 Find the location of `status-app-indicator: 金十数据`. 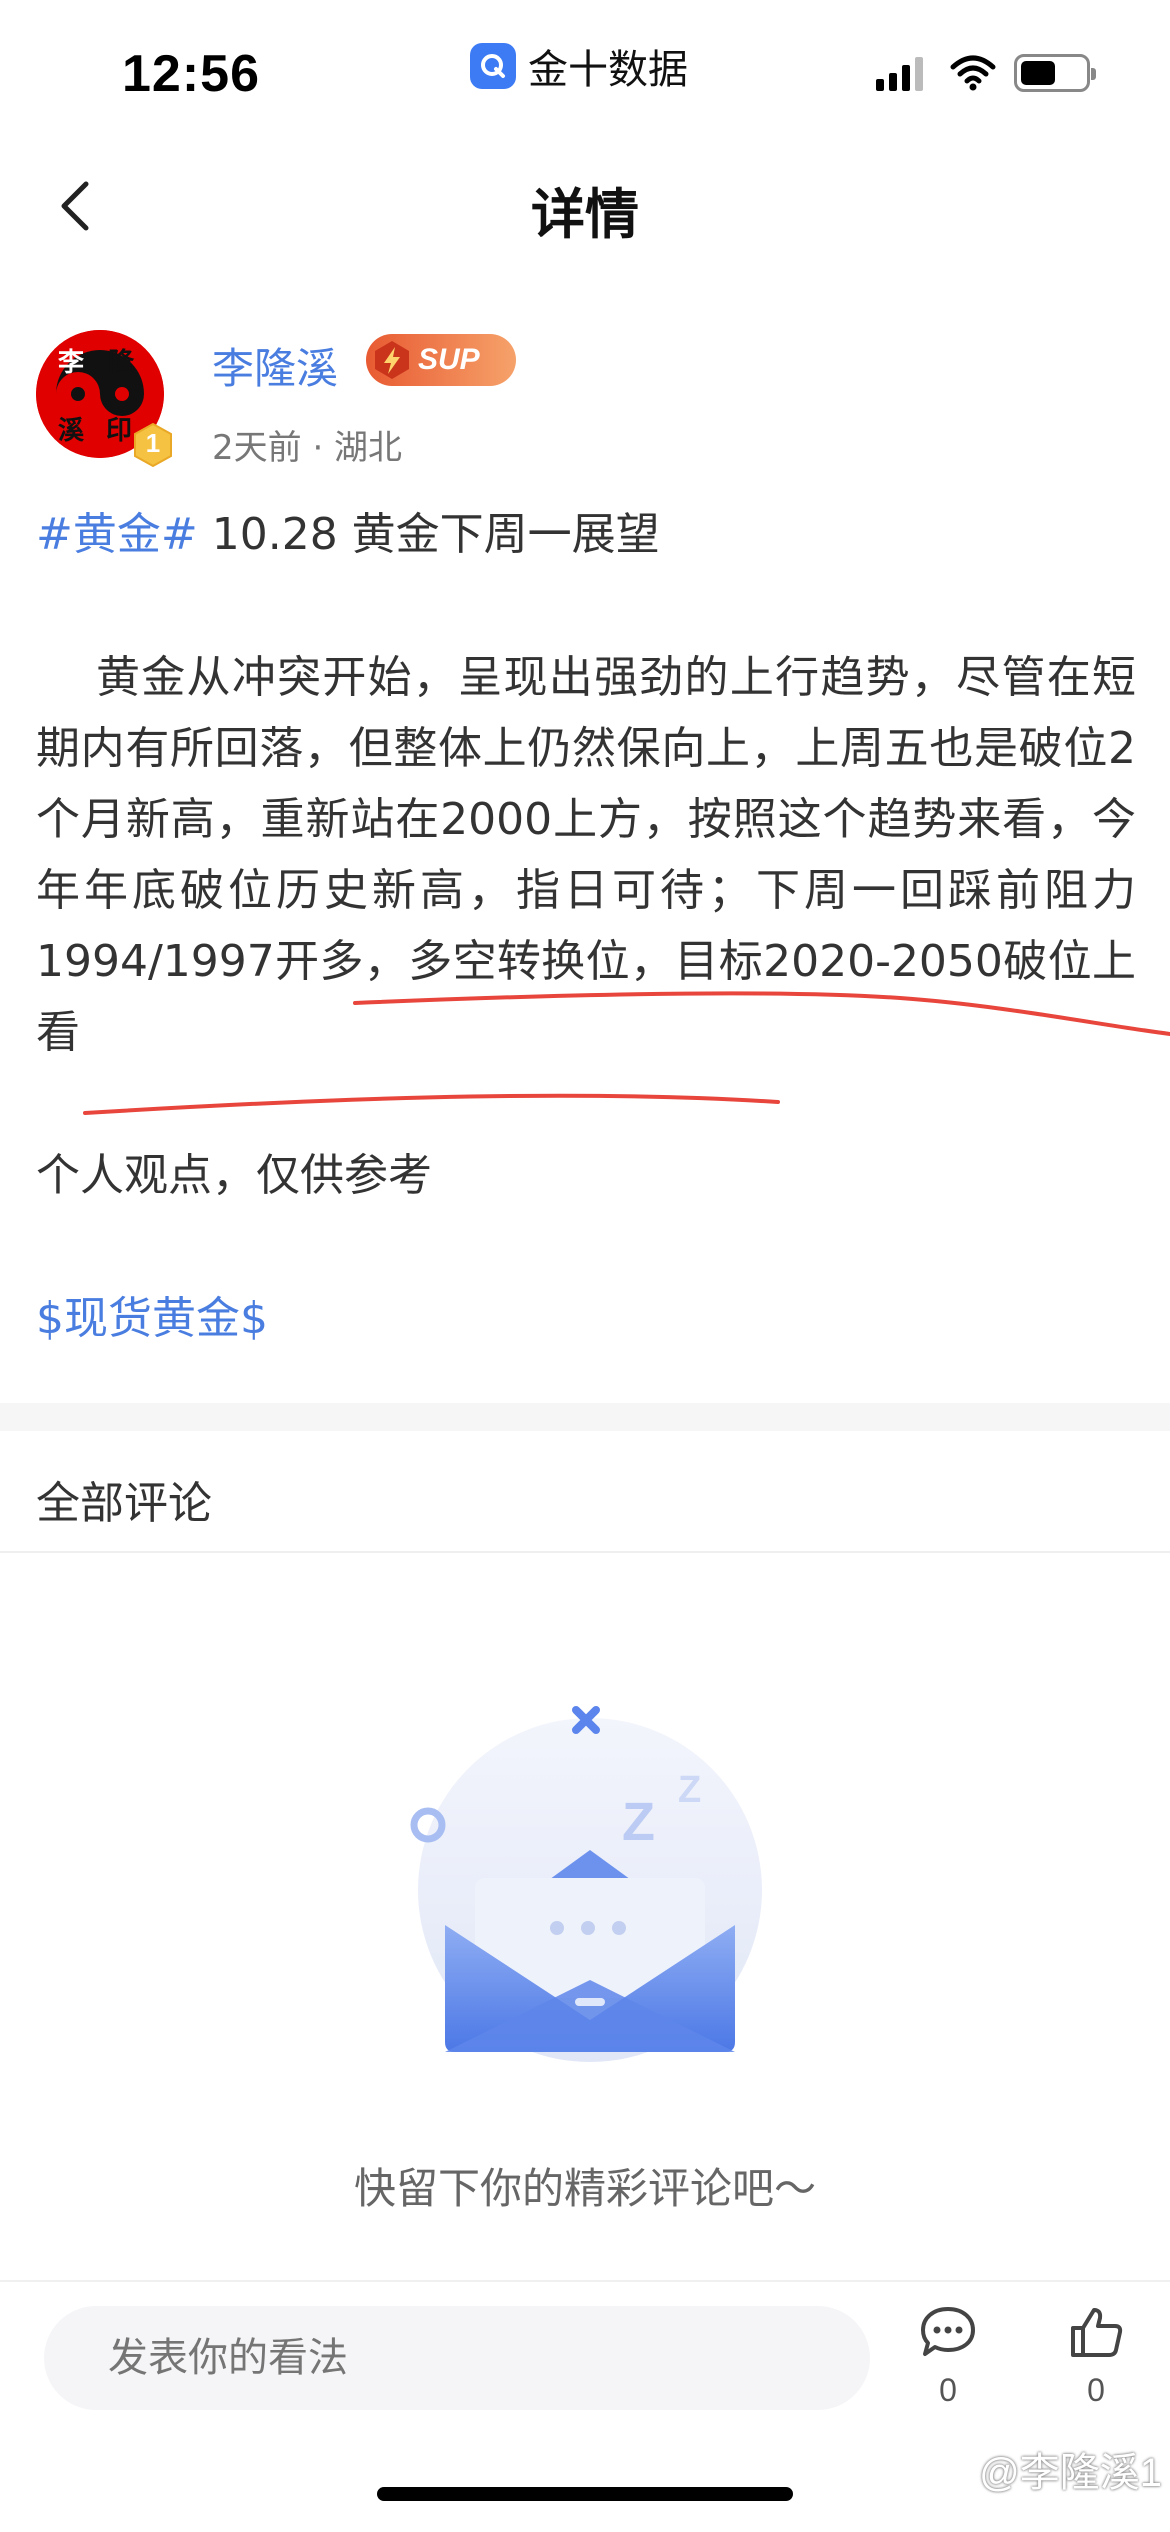

status-app-indicator: 金十数据 is located at coordinates (579, 66).